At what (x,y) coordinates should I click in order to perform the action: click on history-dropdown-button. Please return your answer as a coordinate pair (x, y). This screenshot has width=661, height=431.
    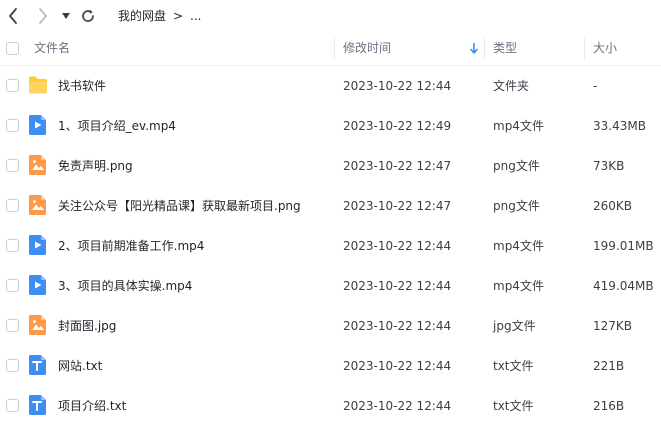
    Looking at the image, I should click on (66, 16).